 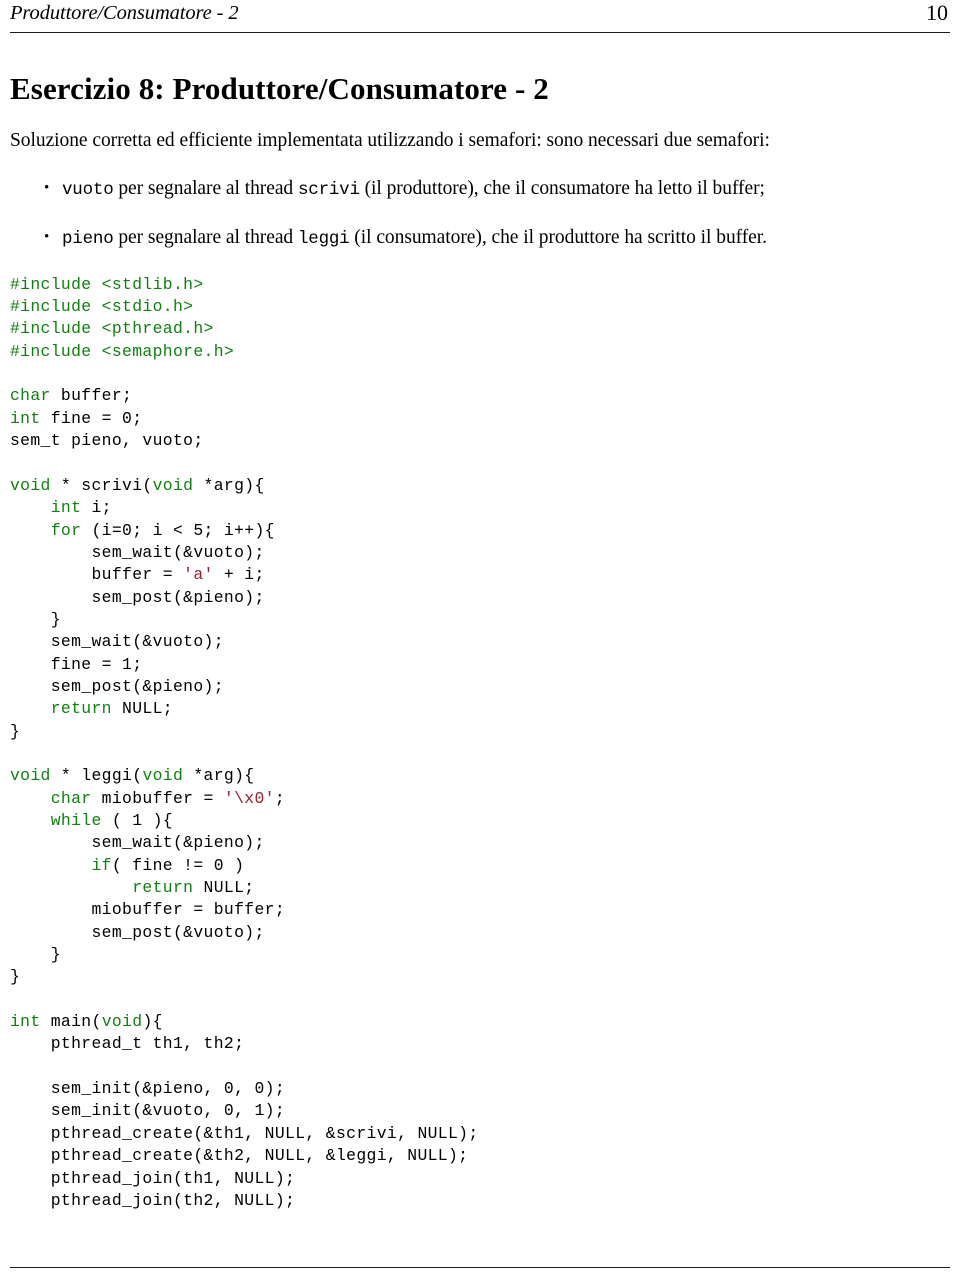 What do you see at coordinates (480, 1111) in the screenshot?
I see `code-line: sem_init(&vuoto, 0, 1);` at bounding box center [480, 1111].